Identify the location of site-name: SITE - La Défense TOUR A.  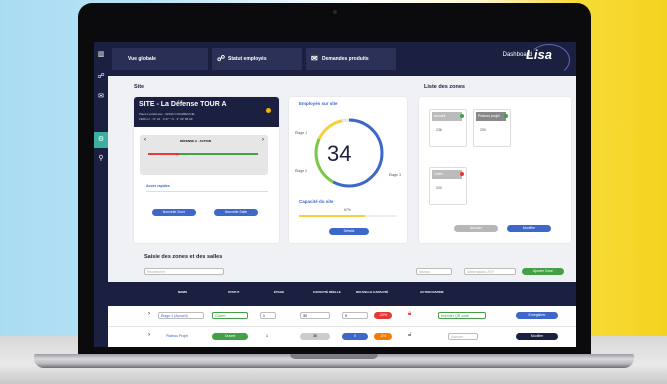
(183, 104).